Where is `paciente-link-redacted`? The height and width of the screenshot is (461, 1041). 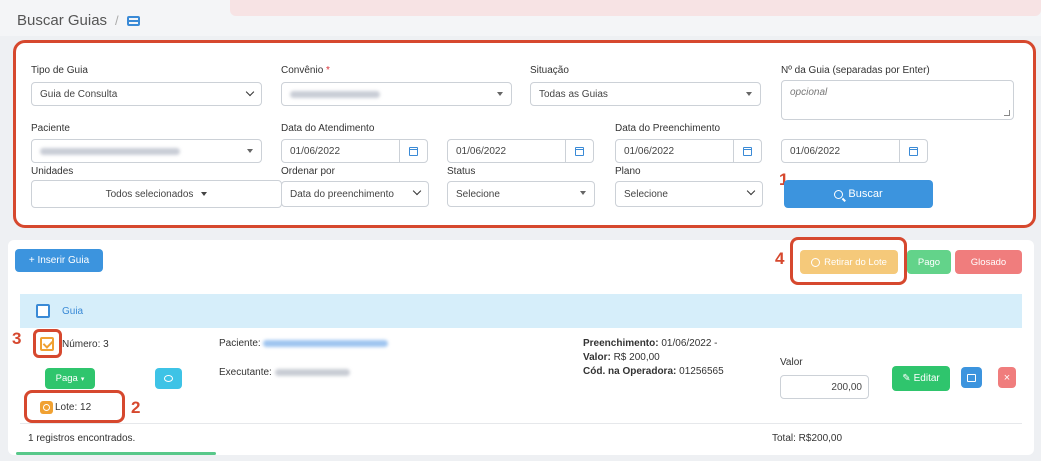
paciente-link-redacted is located at coordinates (326, 343).